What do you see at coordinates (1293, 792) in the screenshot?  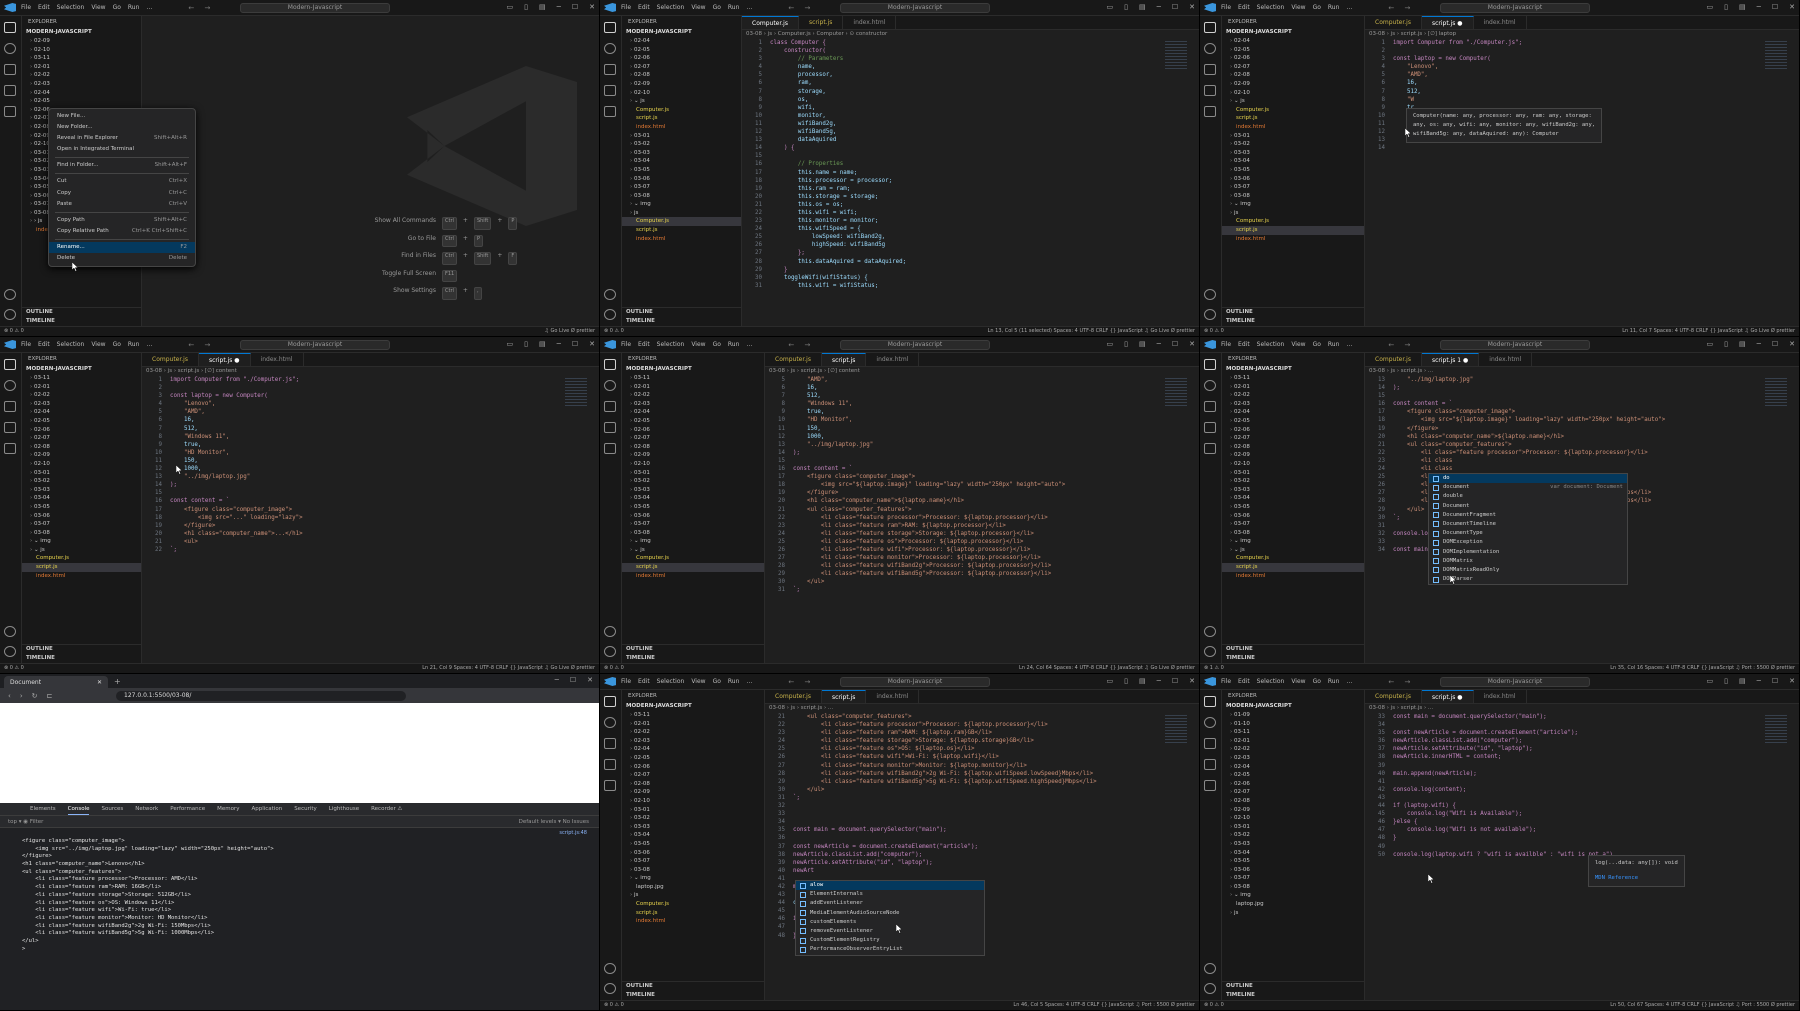 I see `explorer-item: › 02-07` at bounding box center [1293, 792].